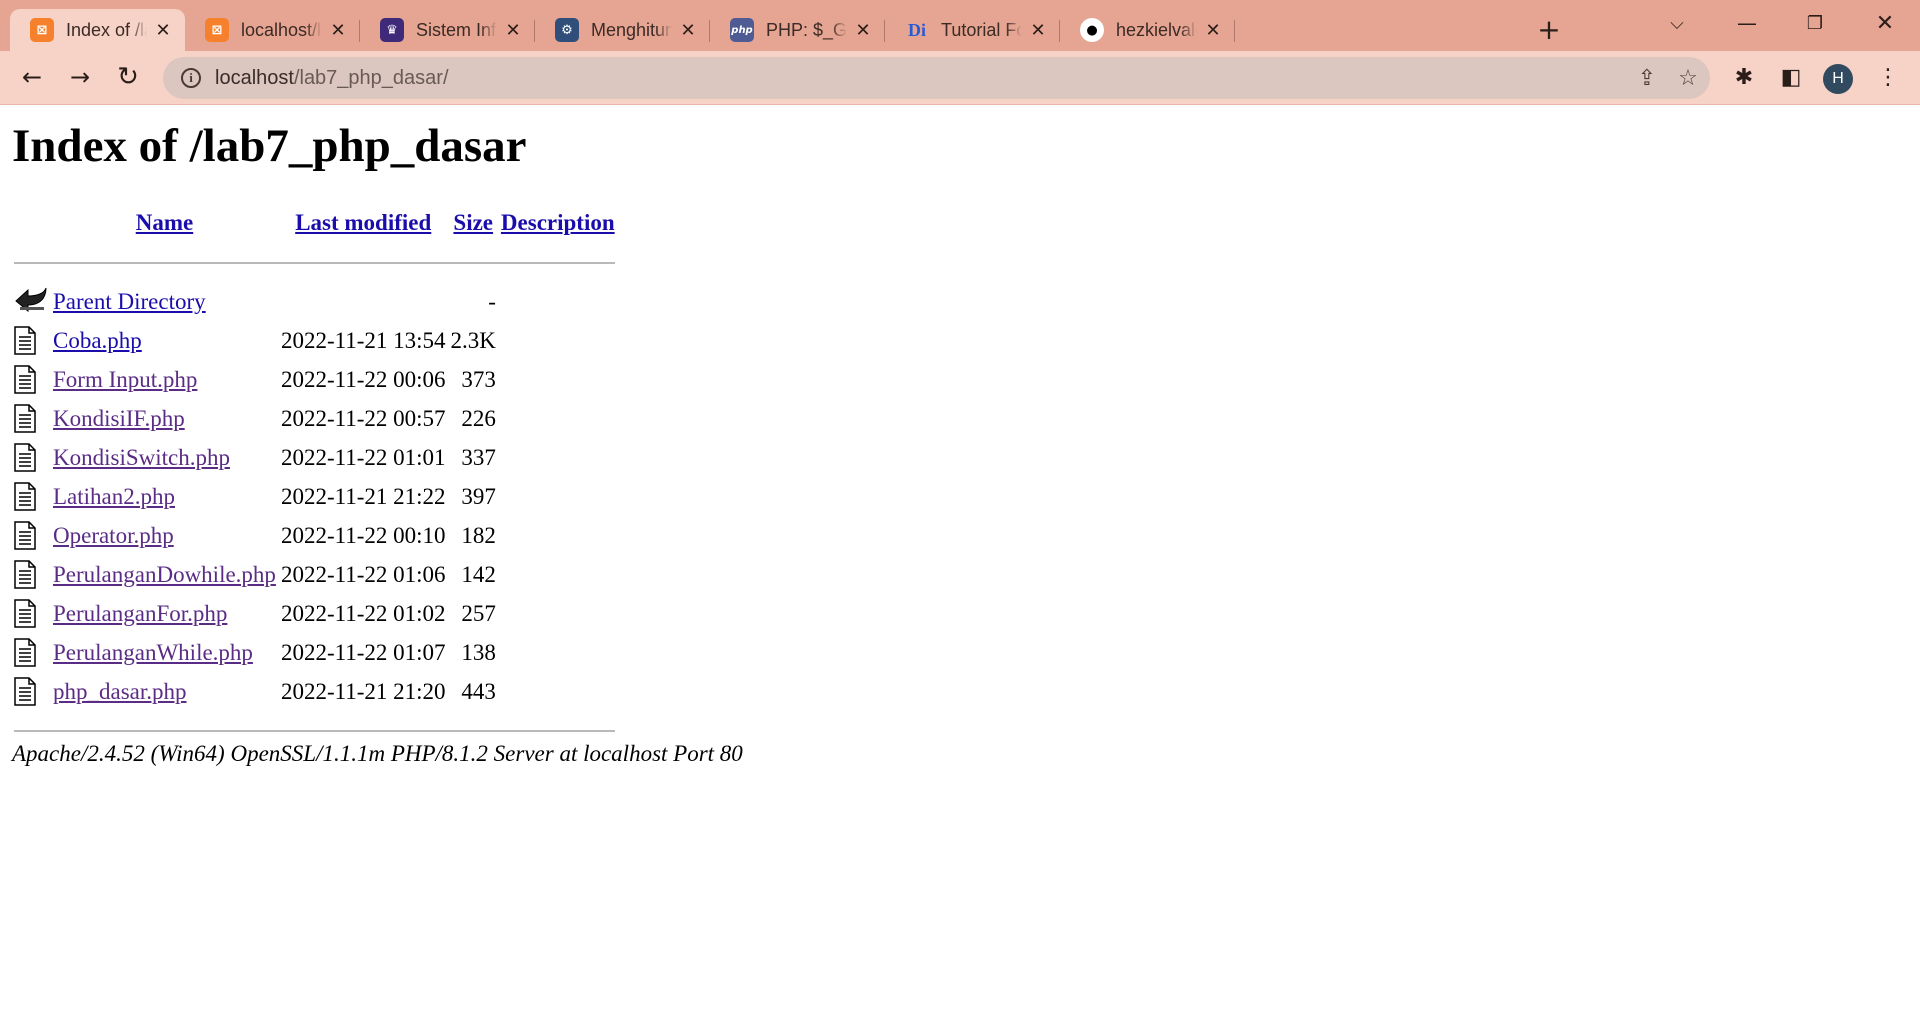  I want to click on file-row: Operator.php 2022-11-22 00:10 182, so click(314, 535).